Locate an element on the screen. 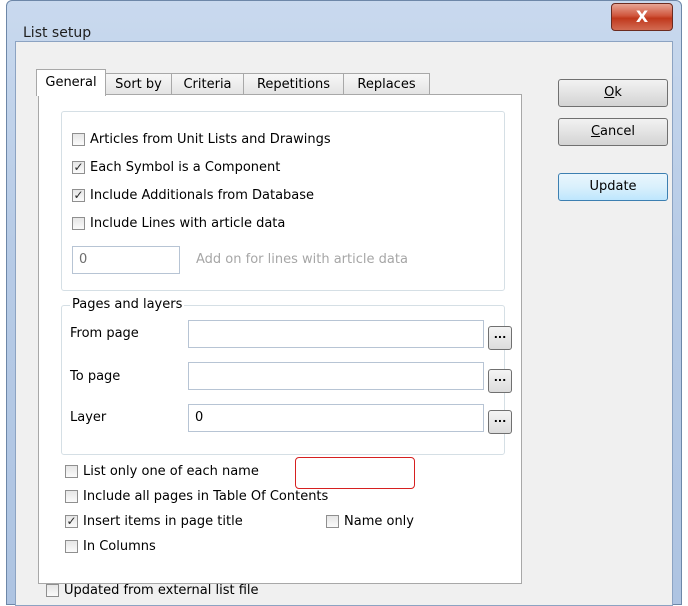 This screenshot has height=606, width=688. option-list-only-one: List only one of each name is located at coordinates (162, 471).